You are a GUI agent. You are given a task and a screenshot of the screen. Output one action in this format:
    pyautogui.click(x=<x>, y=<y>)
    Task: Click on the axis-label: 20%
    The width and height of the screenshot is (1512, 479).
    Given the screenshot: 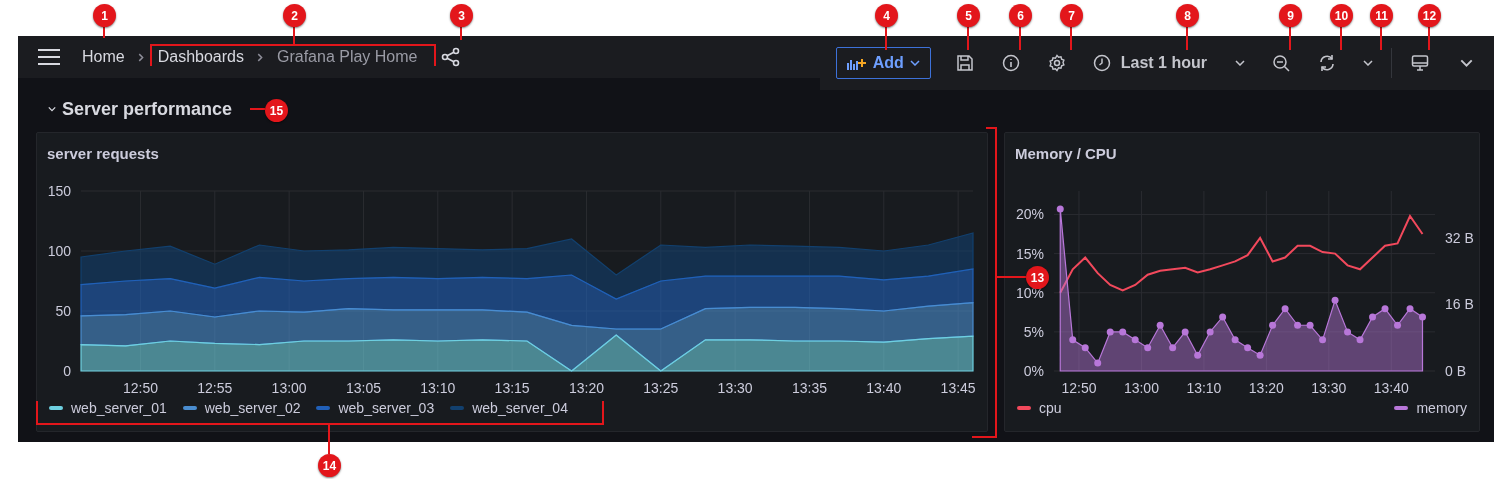 What is the action you would take?
    pyautogui.click(x=1029, y=214)
    